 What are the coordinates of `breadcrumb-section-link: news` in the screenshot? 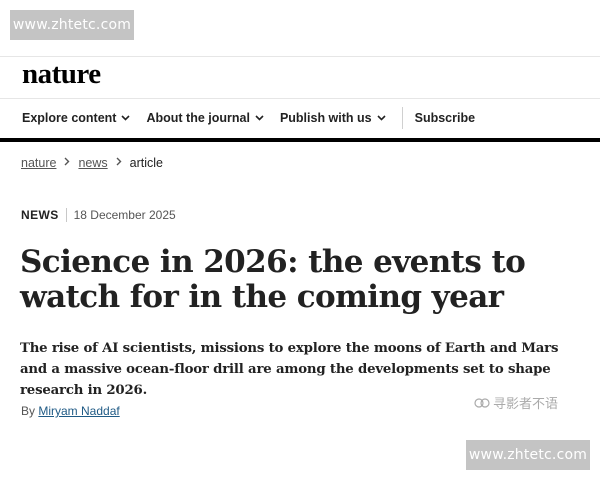 It's located at (92, 163).